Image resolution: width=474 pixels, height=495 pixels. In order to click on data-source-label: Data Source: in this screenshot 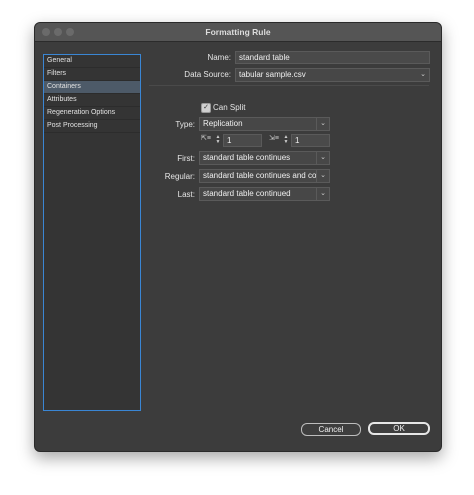, I will do `click(207, 74)`.